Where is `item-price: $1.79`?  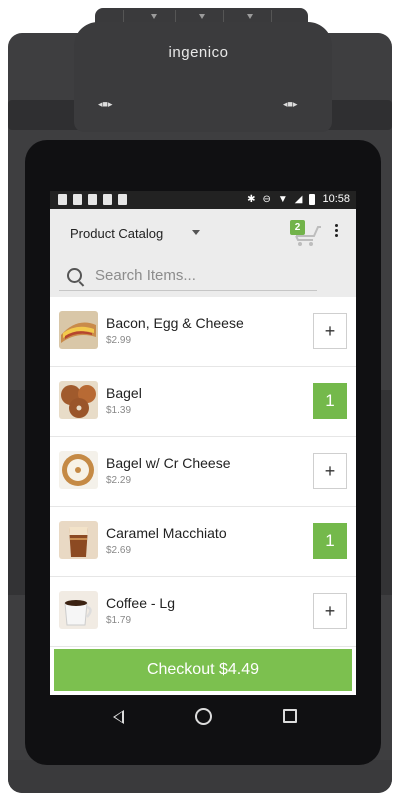 item-price: $1.79 is located at coordinates (119, 620).